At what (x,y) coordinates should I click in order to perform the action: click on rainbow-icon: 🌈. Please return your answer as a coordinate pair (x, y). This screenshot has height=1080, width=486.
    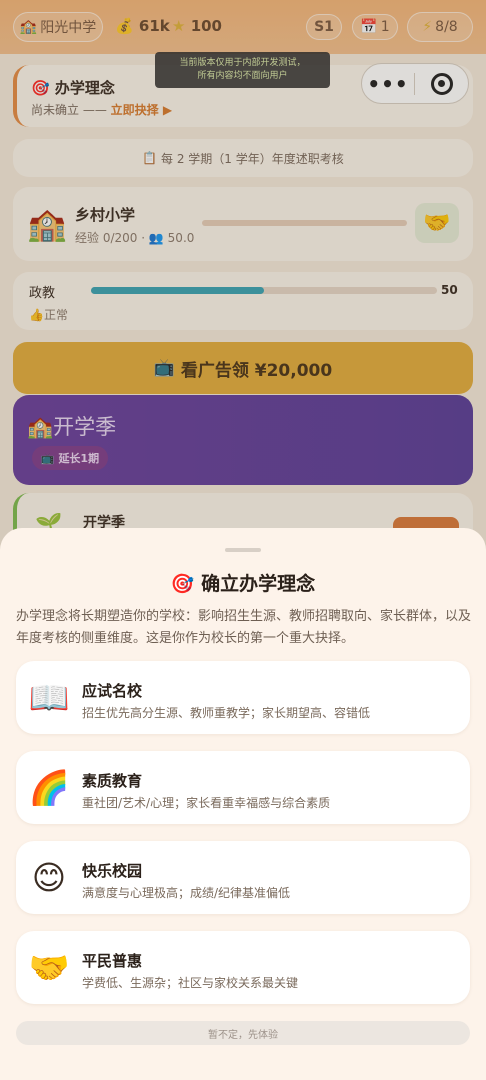
    Looking at the image, I should click on (49, 787).